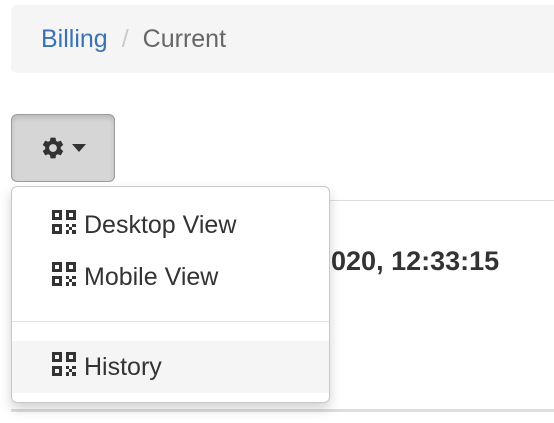 Image resolution: width=554 pixels, height=423 pixels. I want to click on settings-dropdown-button, so click(63, 148).